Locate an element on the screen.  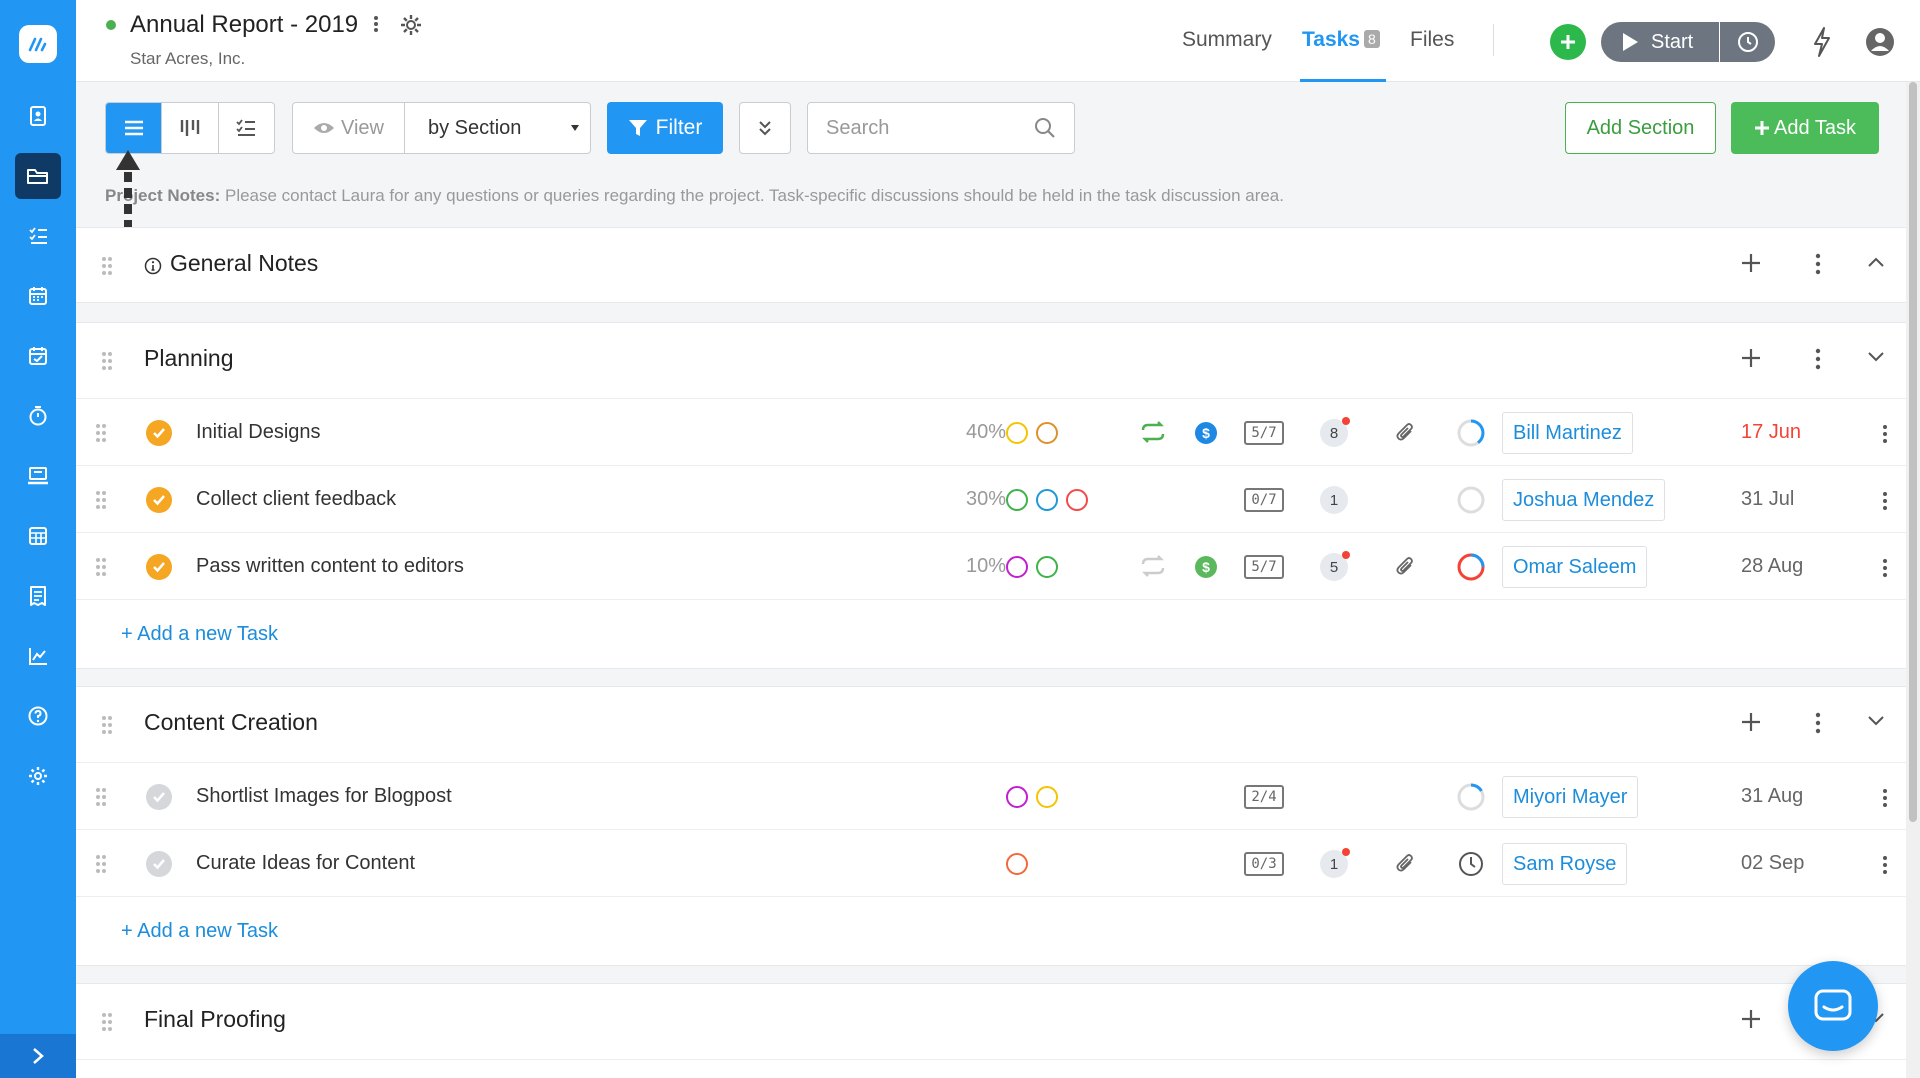
add-task-button: Add Task is located at coordinates (1805, 128).